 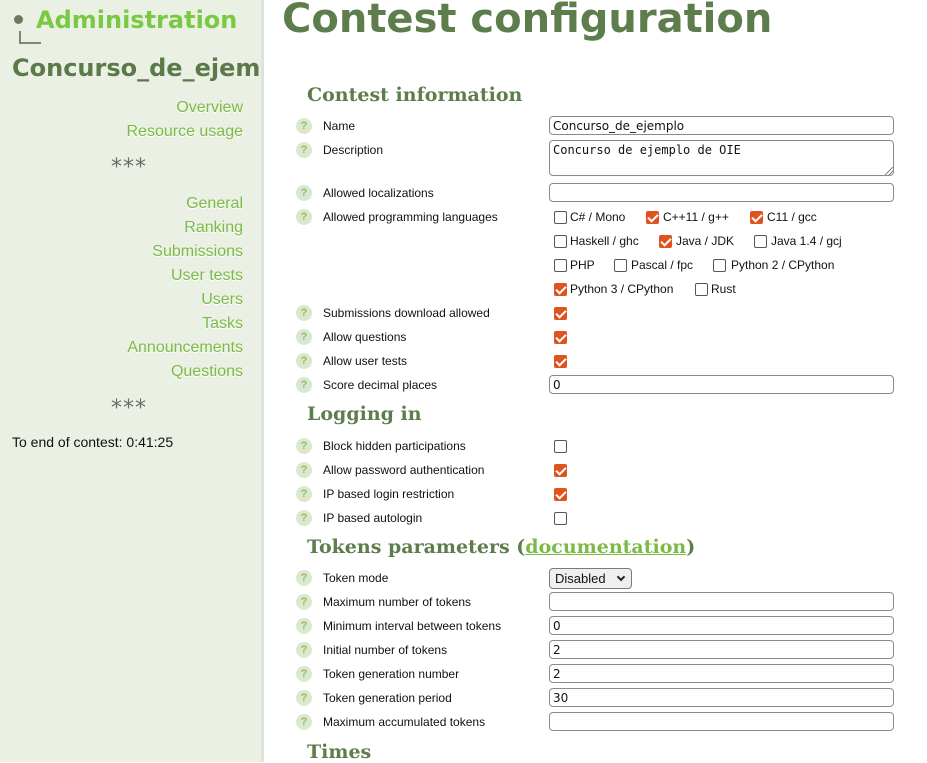 I want to click on token-gen-number-input, so click(x=721, y=673).